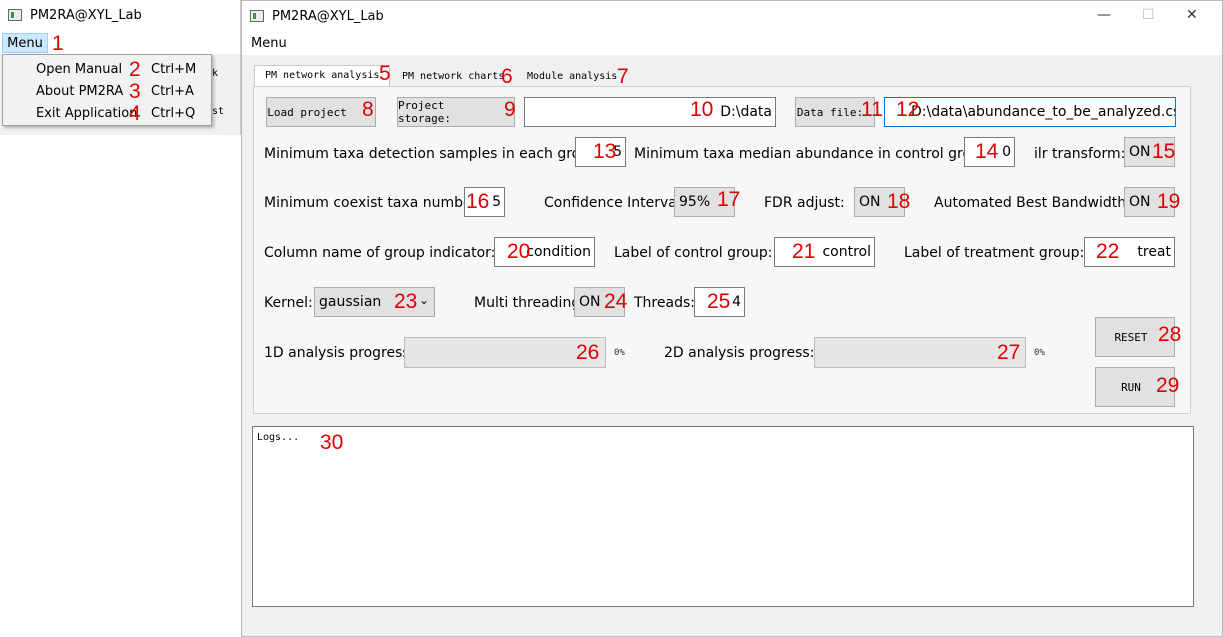 The image size is (1223, 637). I want to click on tab-pm-network-charts: PM network charts, so click(453, 78).